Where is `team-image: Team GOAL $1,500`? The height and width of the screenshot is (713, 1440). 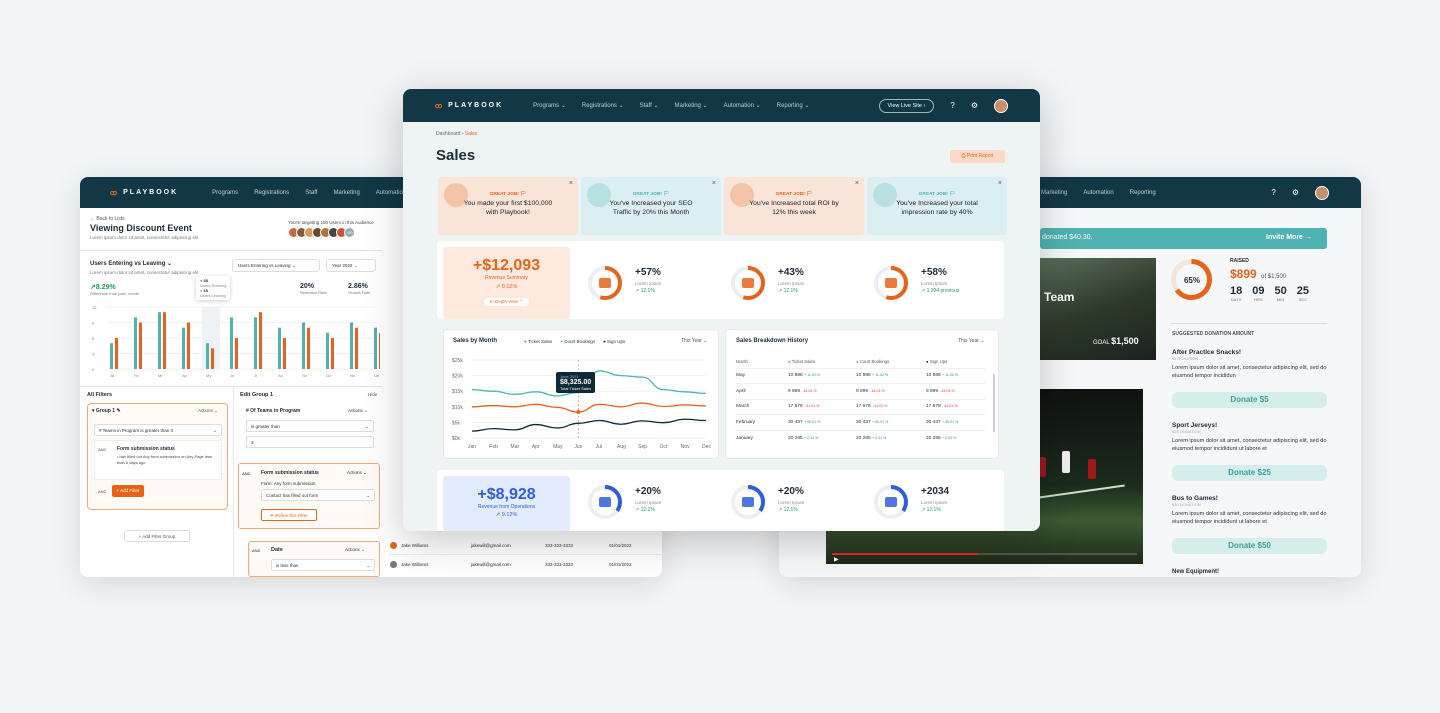 team-image: Team GOAL $1,500 is located at coordinates (1098, 309).